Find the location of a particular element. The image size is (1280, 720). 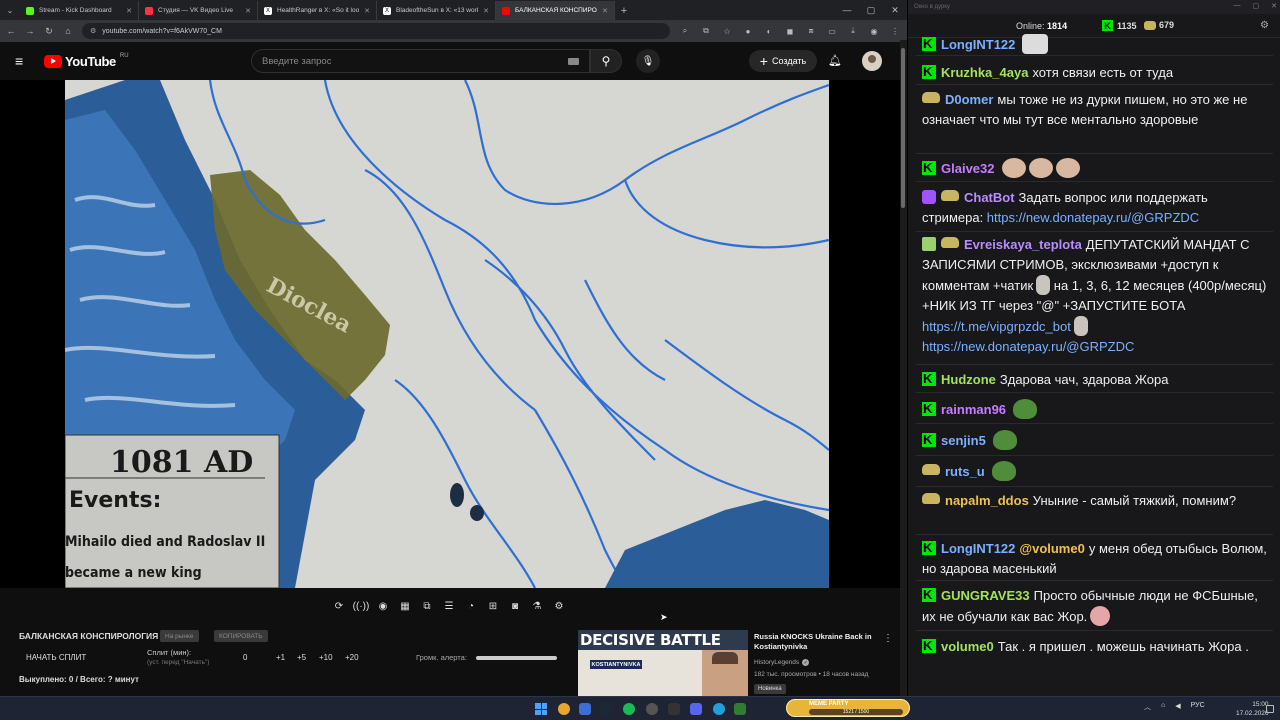

watch-icon: ◉ is located at coordinates (383, 606).